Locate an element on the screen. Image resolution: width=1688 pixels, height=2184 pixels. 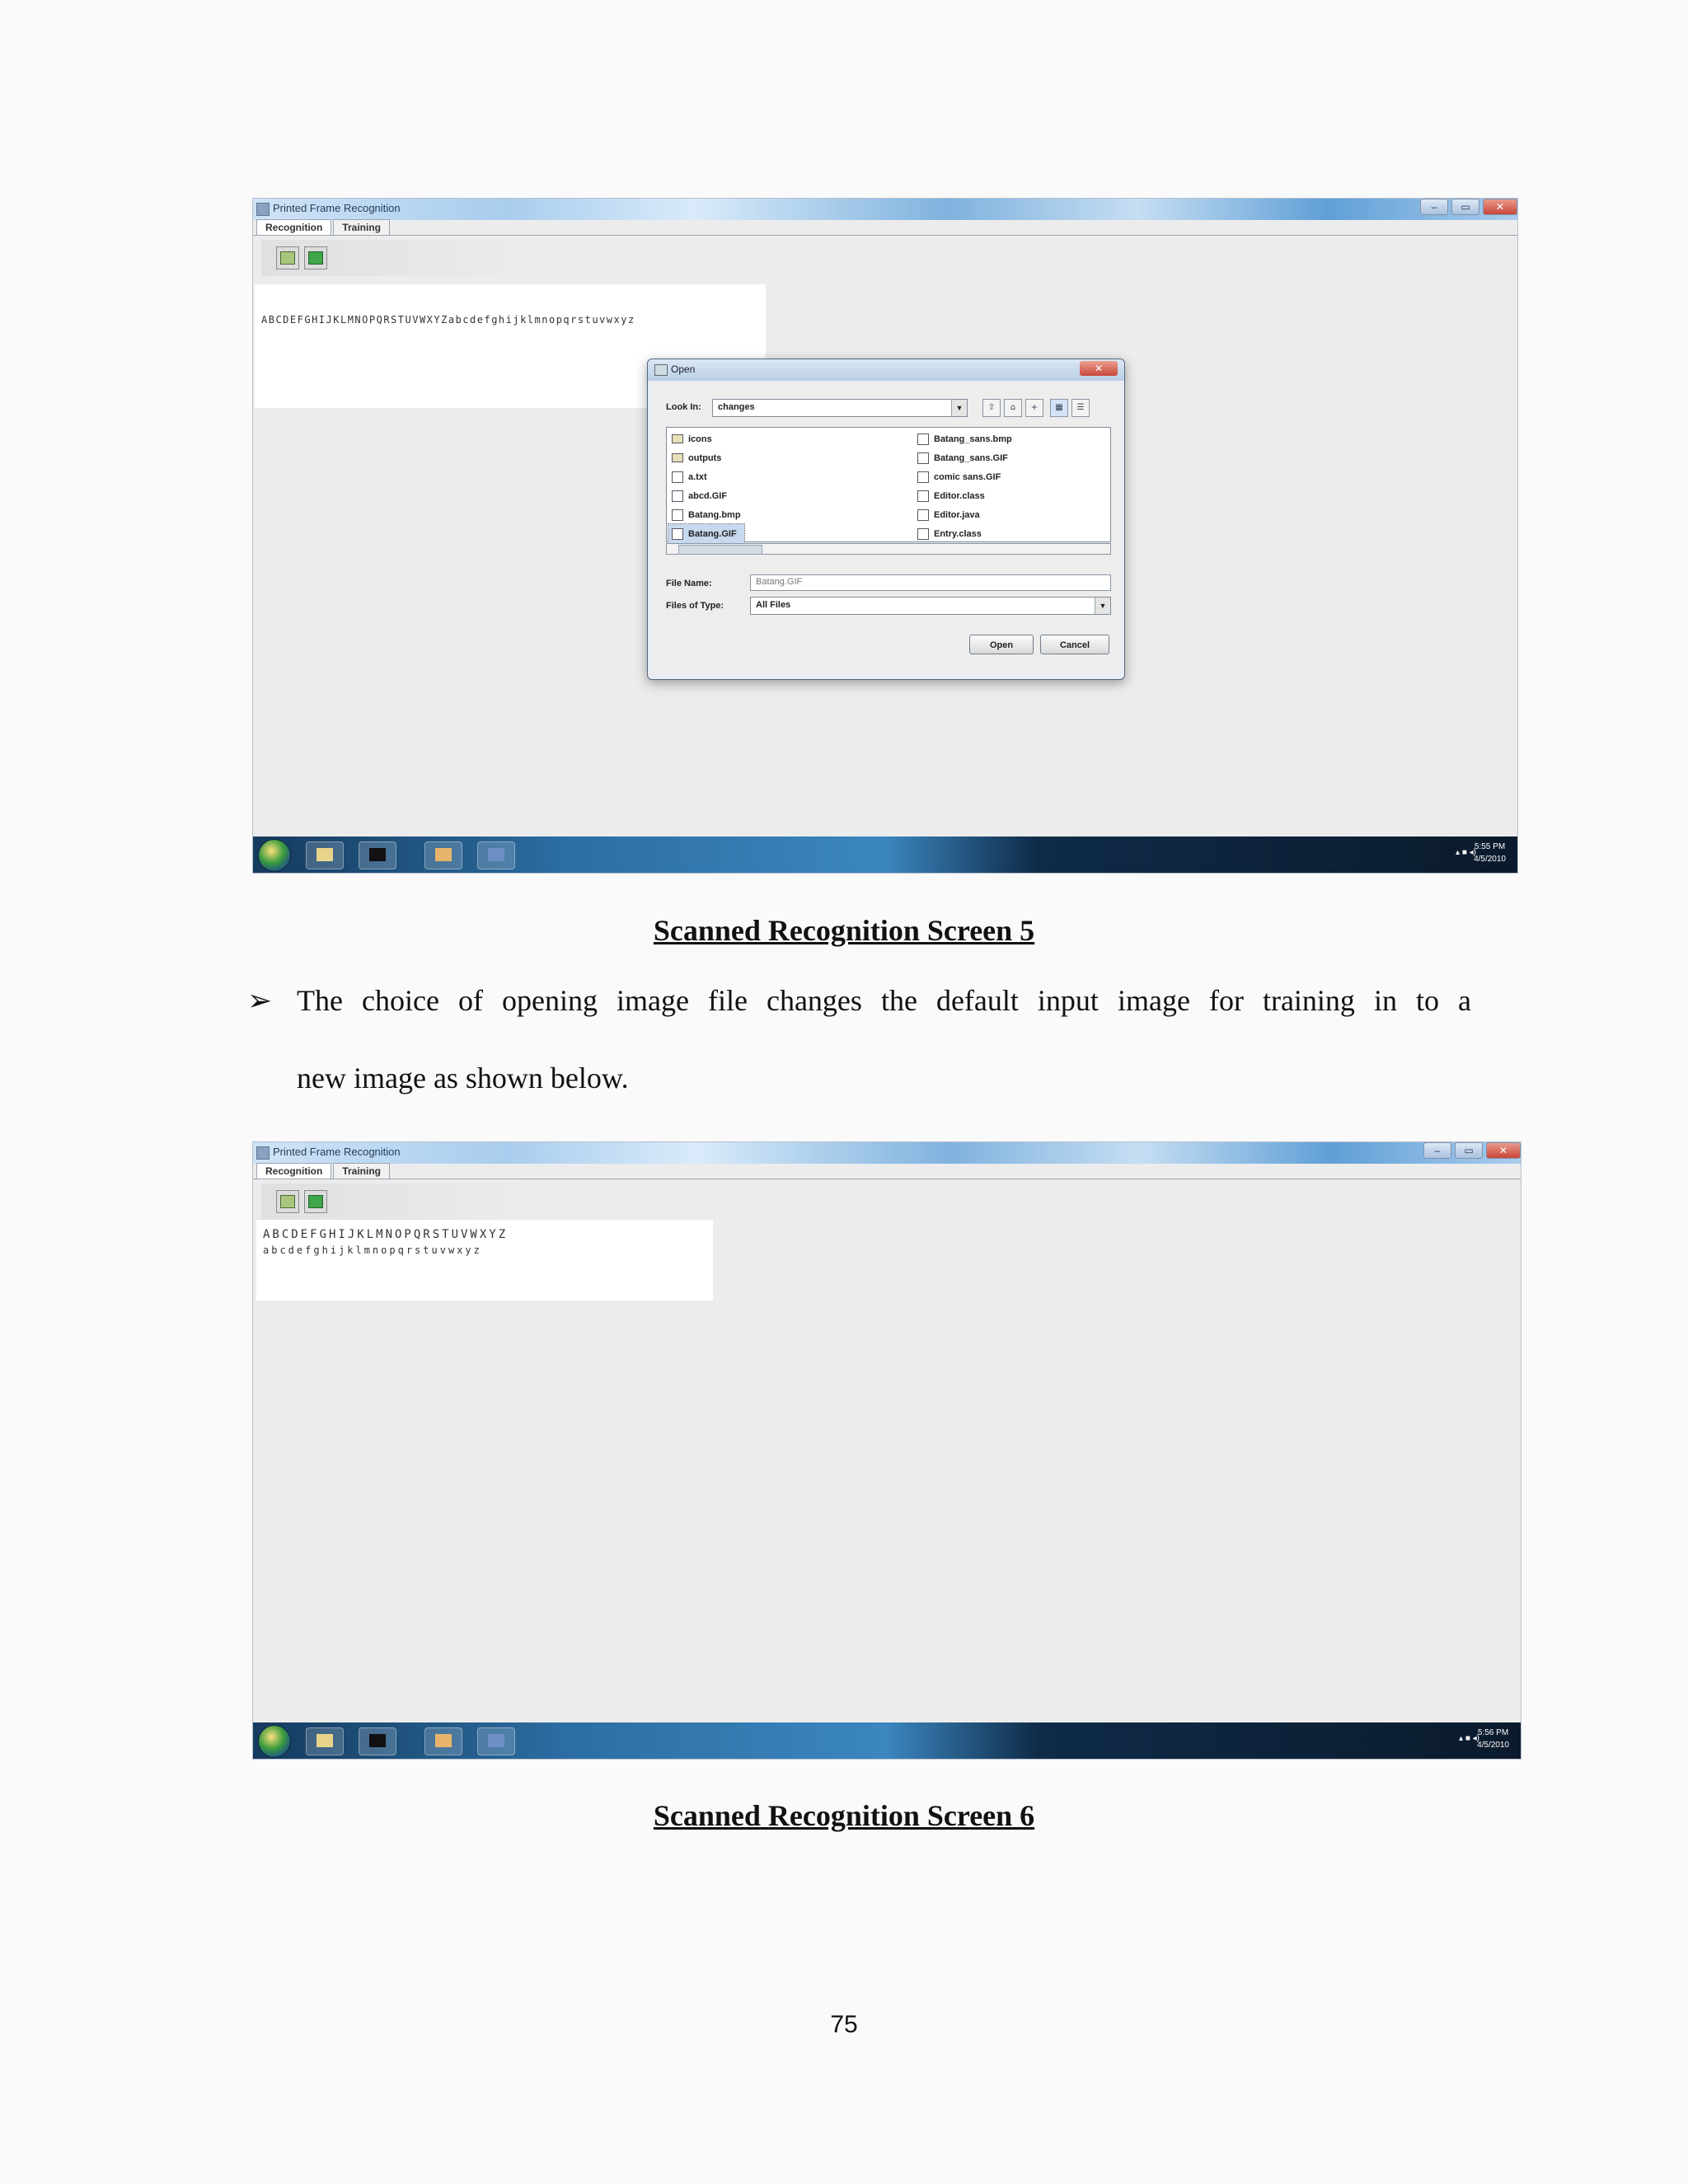
file-name: Editor.java is located at coordinates (957, 514).